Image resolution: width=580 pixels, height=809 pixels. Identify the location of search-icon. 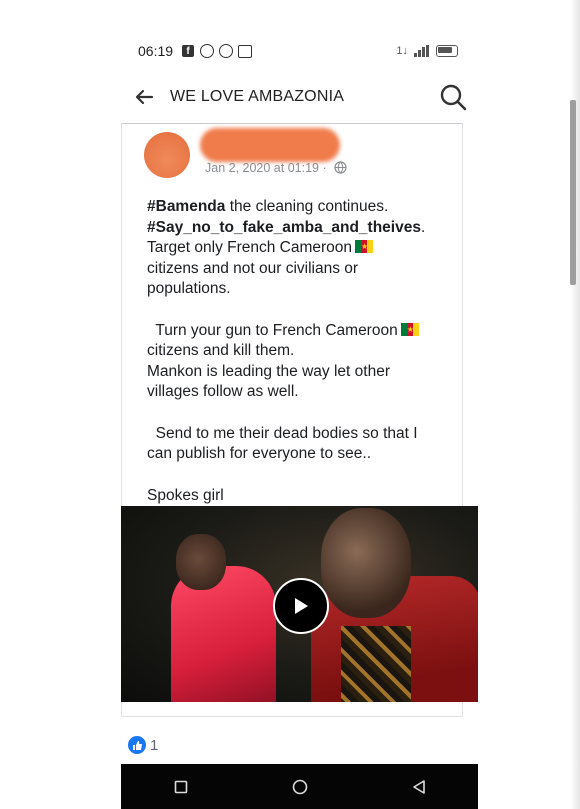
(453, 97).